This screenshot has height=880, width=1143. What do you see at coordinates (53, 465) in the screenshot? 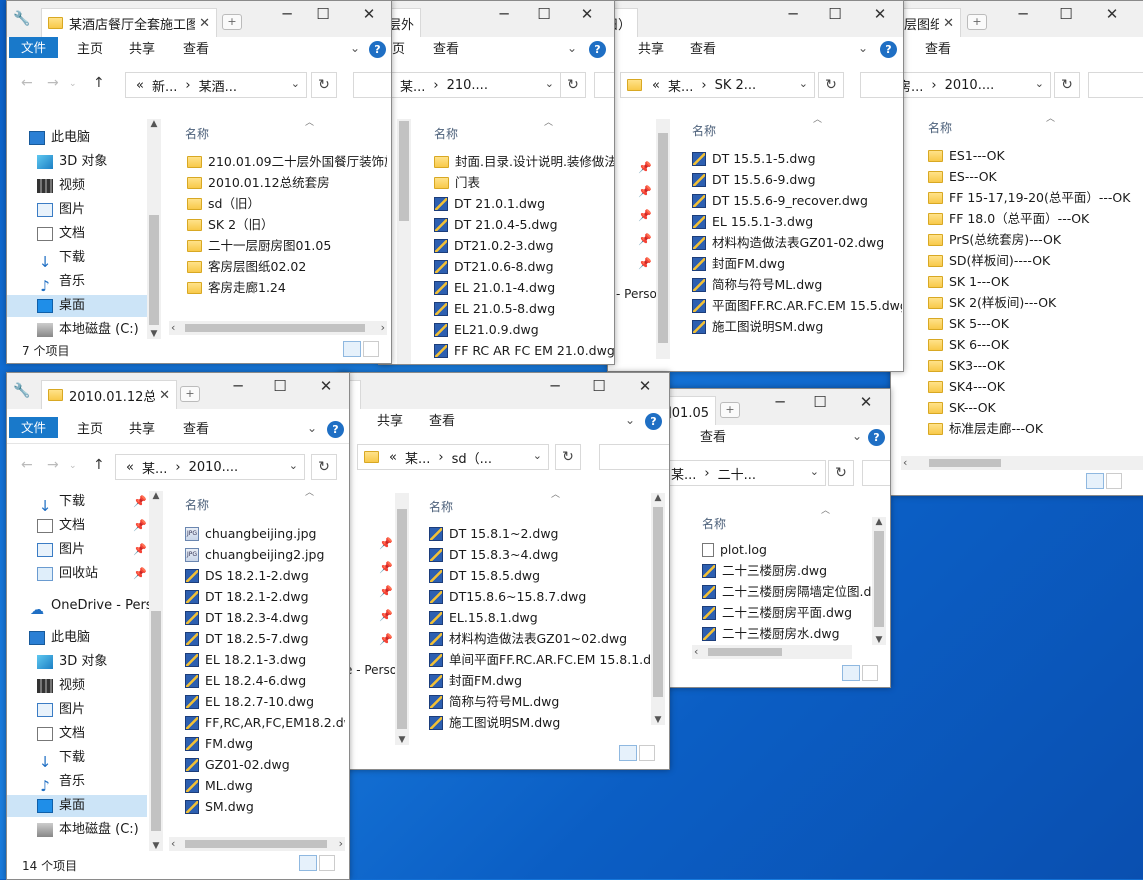
I see `forward-icon: →` at bounding box center [53, 465].